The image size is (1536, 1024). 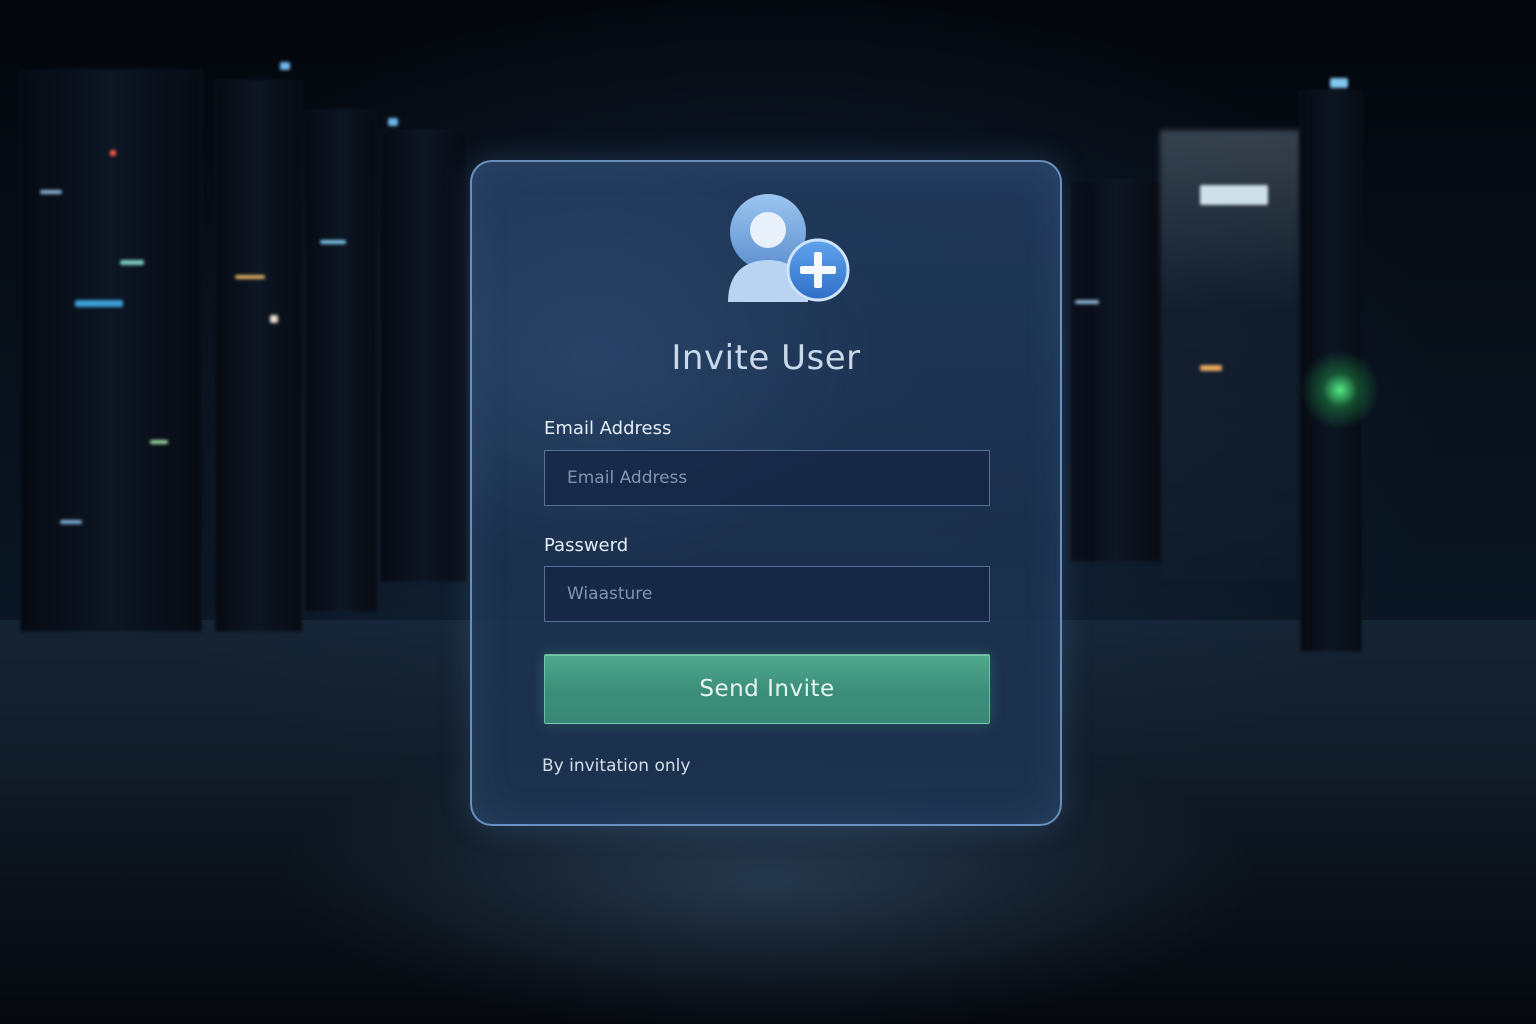 I want to click on email-label: Email Address, so click(x=608, y=428).